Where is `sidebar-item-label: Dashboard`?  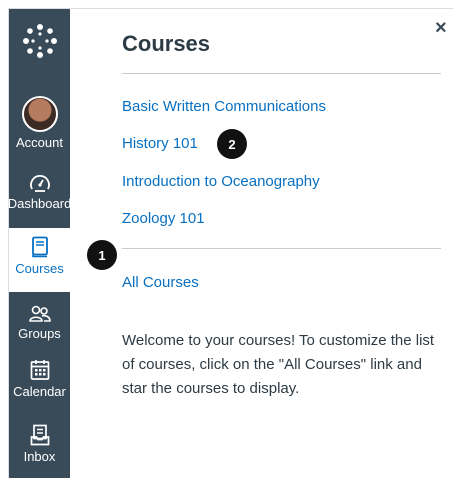
sidebar-item-label: Dashboard is located at coordinates (39, 203).